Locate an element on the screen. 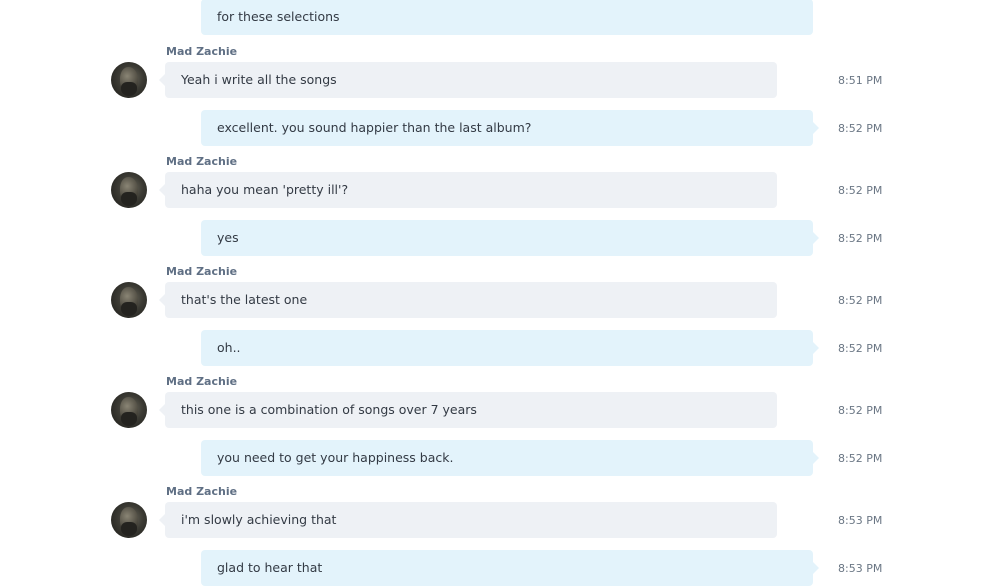  message-bubble-outgoing: yes is located at coordinates (510, 238).